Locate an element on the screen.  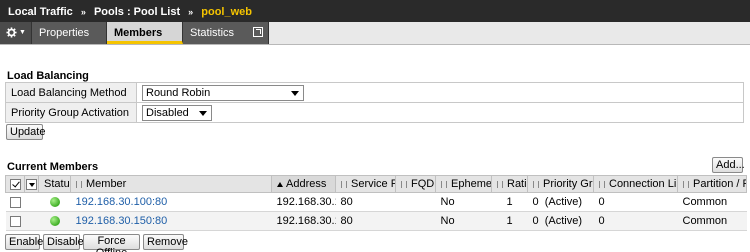
column-header-ratio: Ratio is located at coordinates (509, 184).